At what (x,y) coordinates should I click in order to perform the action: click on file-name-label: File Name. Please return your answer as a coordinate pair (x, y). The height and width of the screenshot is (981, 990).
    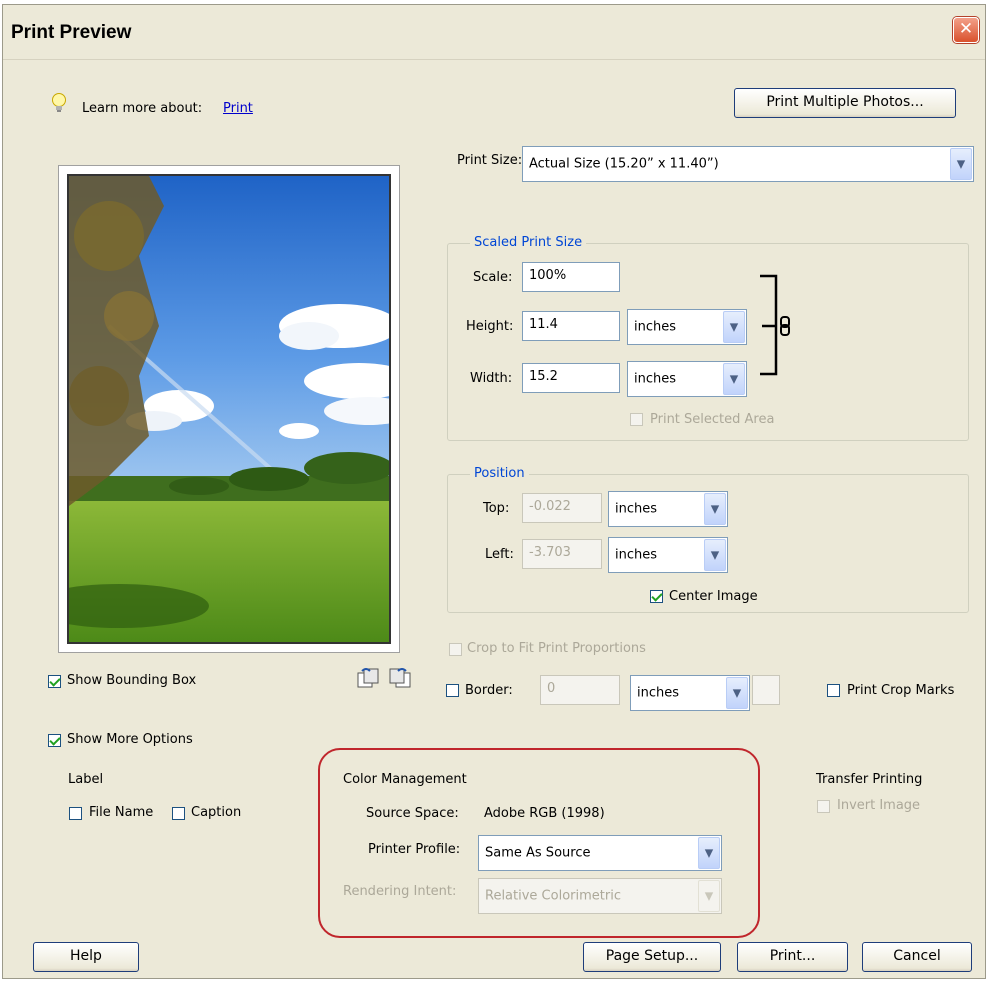
    Looking at the image, I should click on (121, 812).